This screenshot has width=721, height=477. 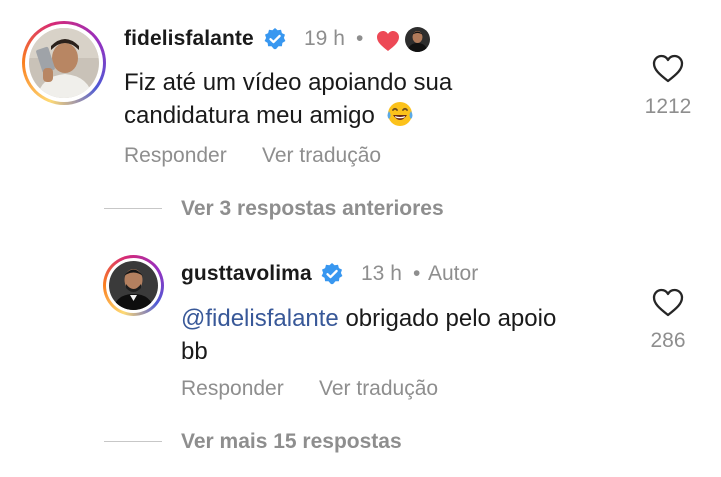 I want to click on comment-username: fidelisfalante, so click(x=189, y=39).